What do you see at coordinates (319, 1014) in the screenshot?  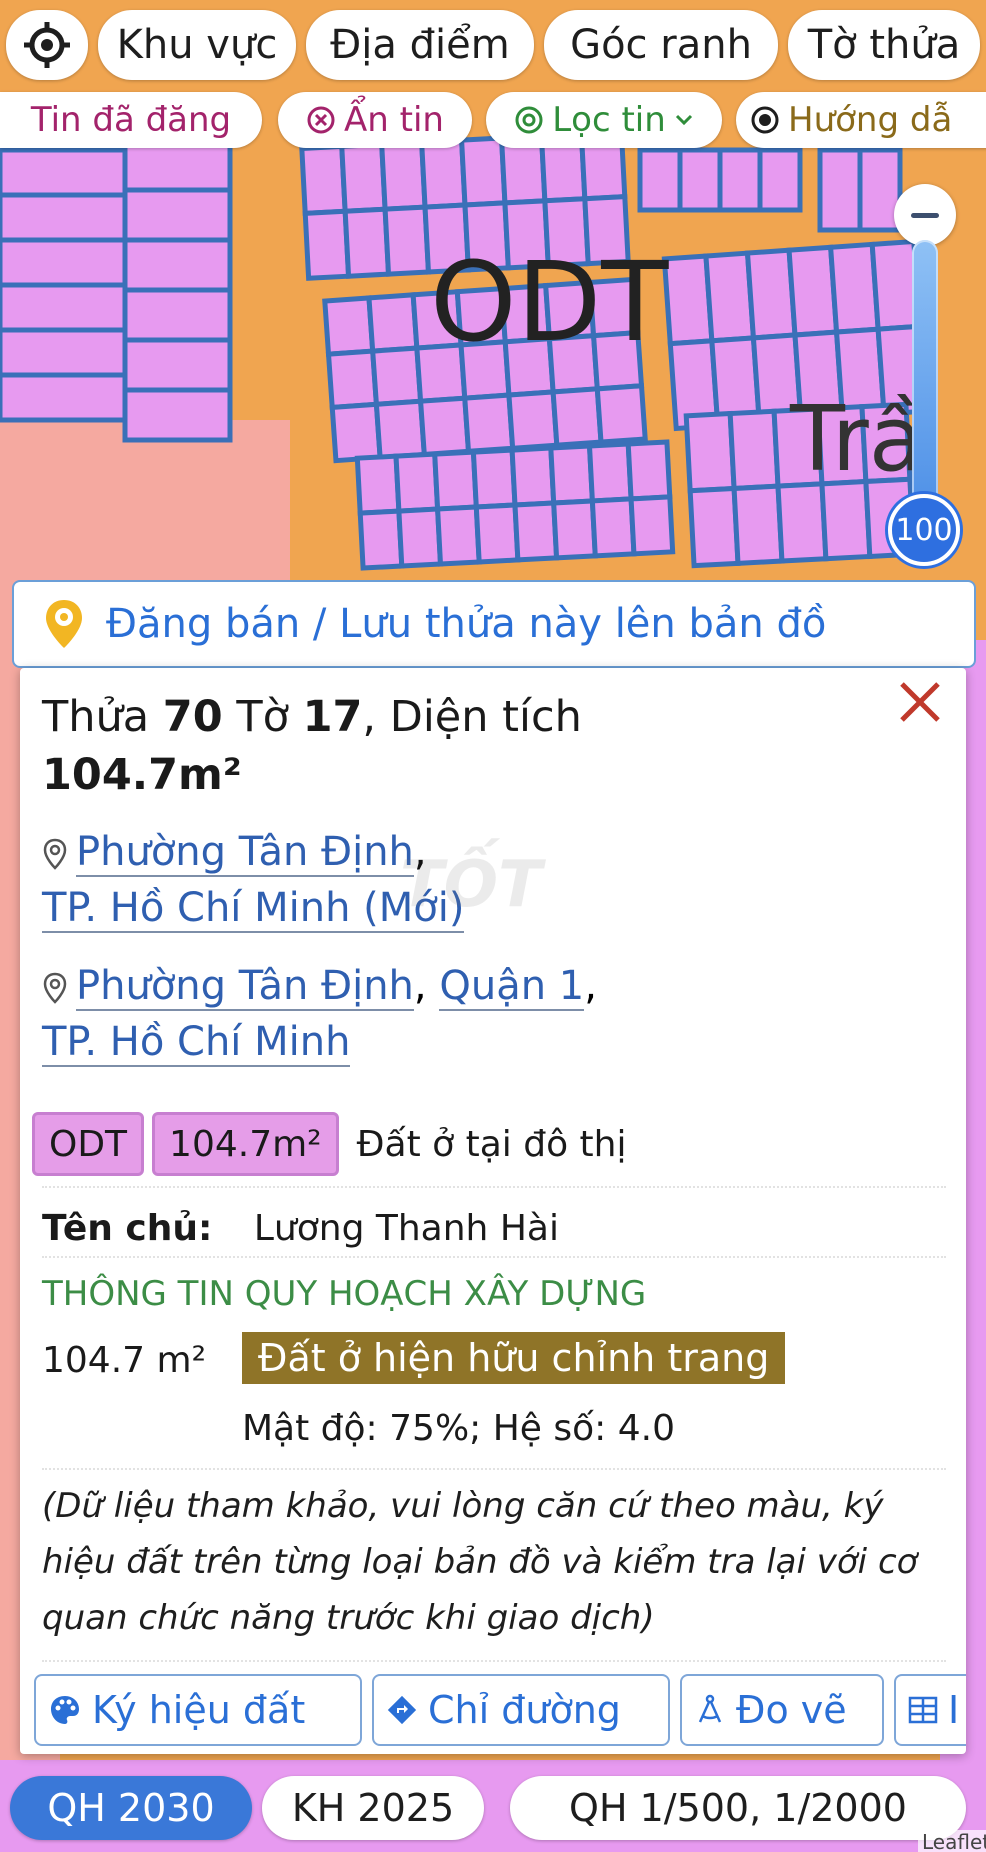 I see `old-address: Phường Tân Định, Quận 1, TP. Hồ Chí Minh` at bounding box center [319, 1014].